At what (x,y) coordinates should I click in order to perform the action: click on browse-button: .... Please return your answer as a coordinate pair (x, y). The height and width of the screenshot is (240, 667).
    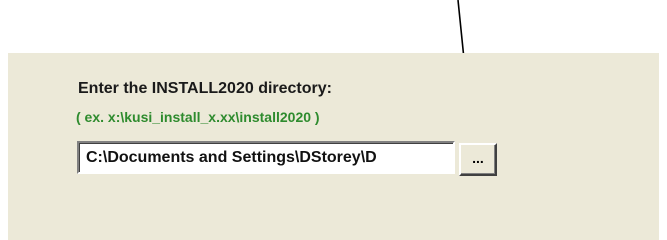
    Looking at the image, I should click on (478, 159).